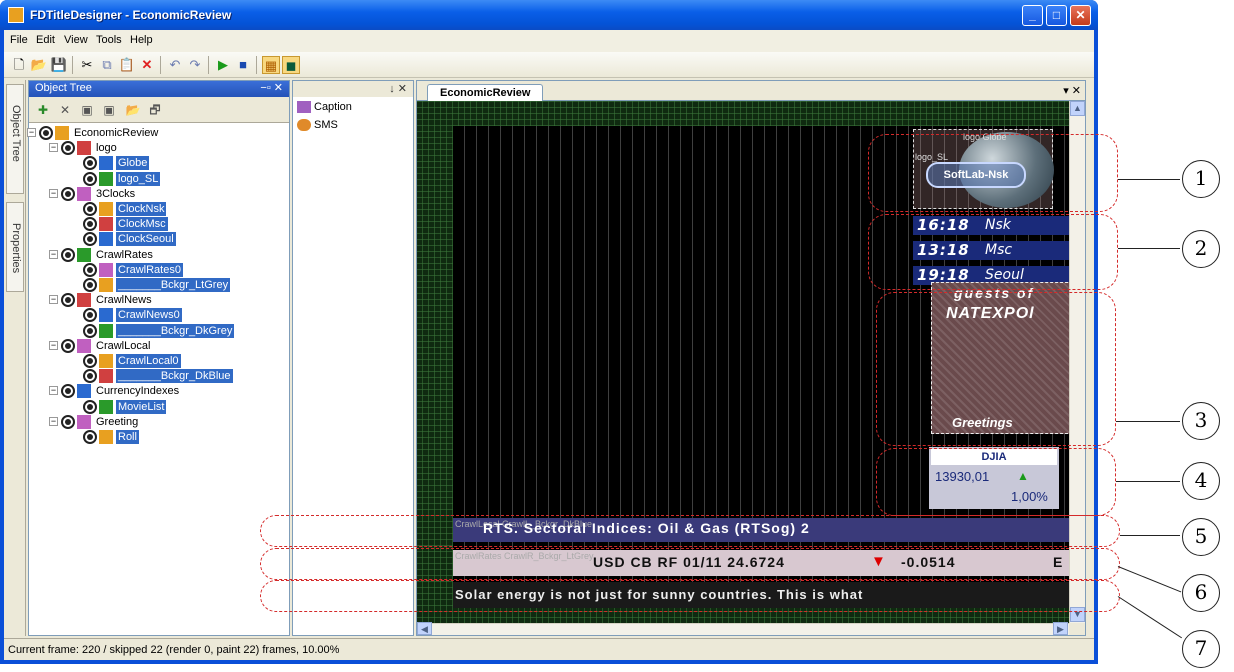  I want to click on panel-pin-close-icon: −▫ ✕, so click(271, 87).